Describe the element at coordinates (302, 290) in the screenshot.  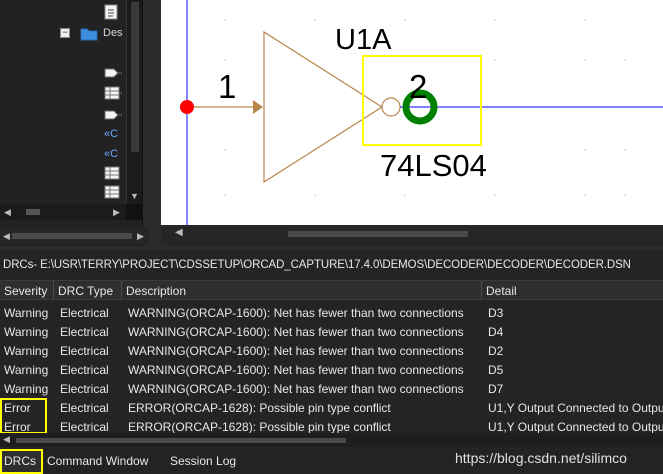
I see `column-description: Description` at that location.